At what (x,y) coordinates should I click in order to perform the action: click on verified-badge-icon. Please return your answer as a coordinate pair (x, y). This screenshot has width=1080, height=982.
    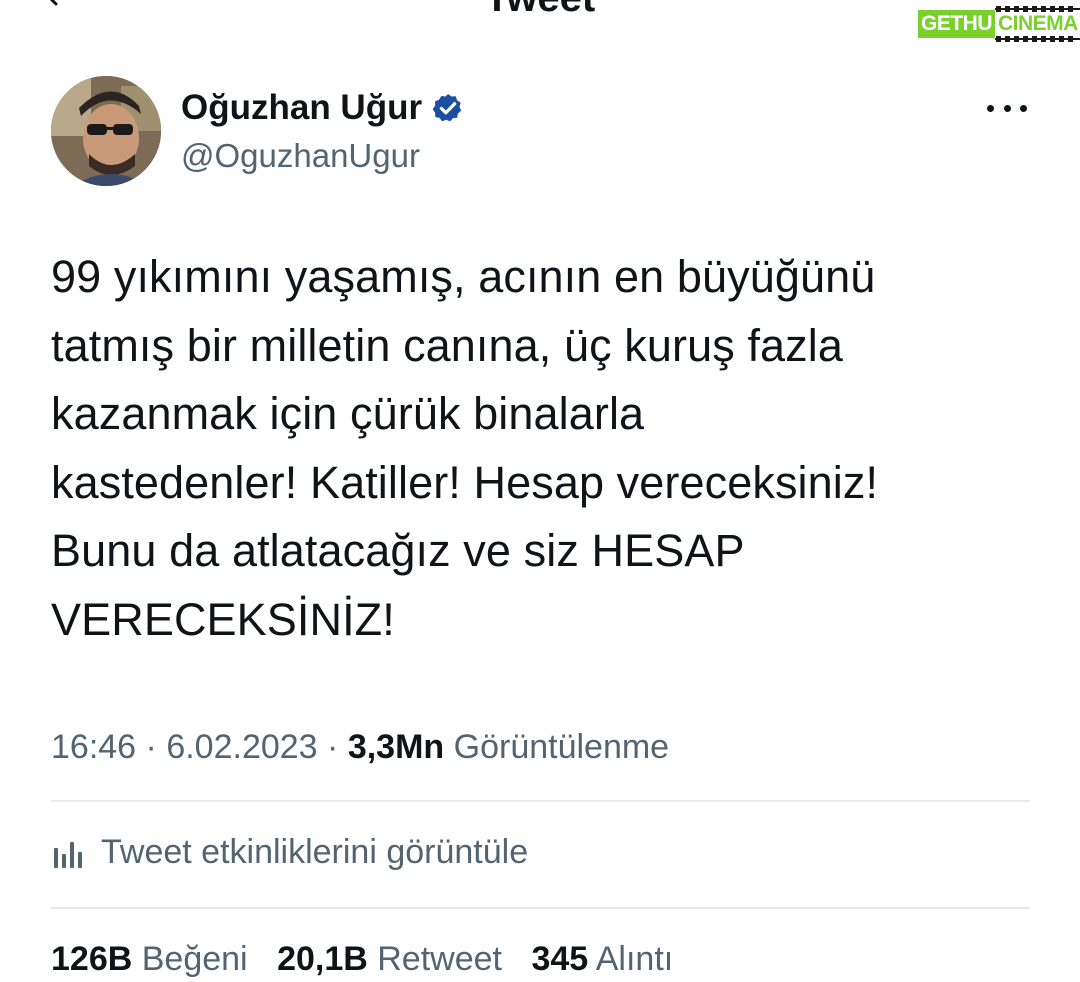
    Looking at the image, I should click on (447, 108).